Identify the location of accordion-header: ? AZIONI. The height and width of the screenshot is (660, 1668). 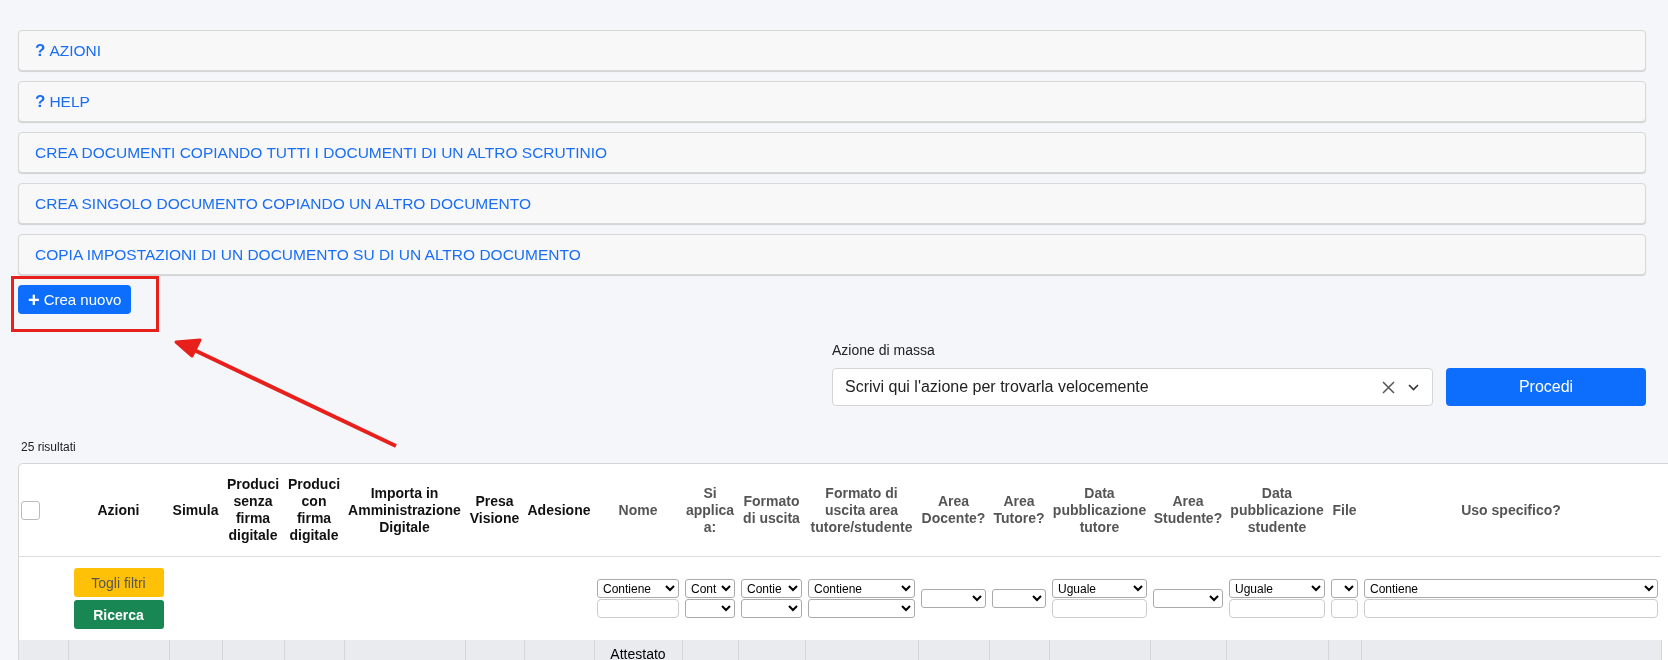
(832, 50).